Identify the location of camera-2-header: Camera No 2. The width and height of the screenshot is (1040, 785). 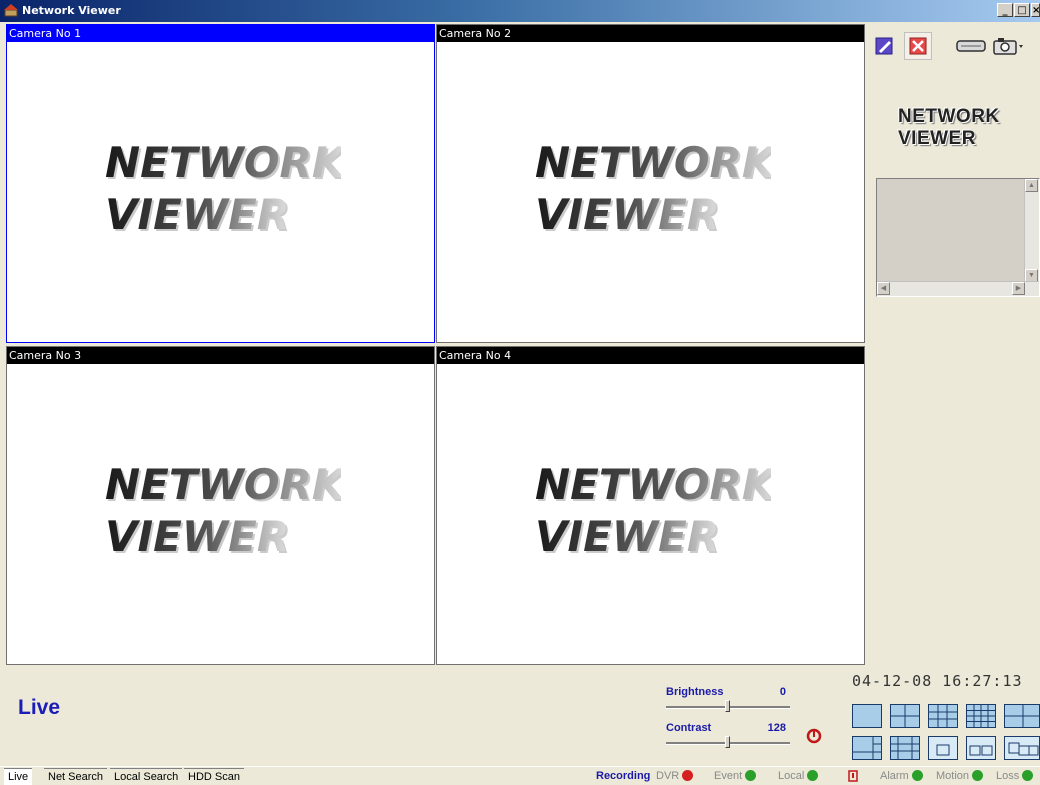
(650, 33).